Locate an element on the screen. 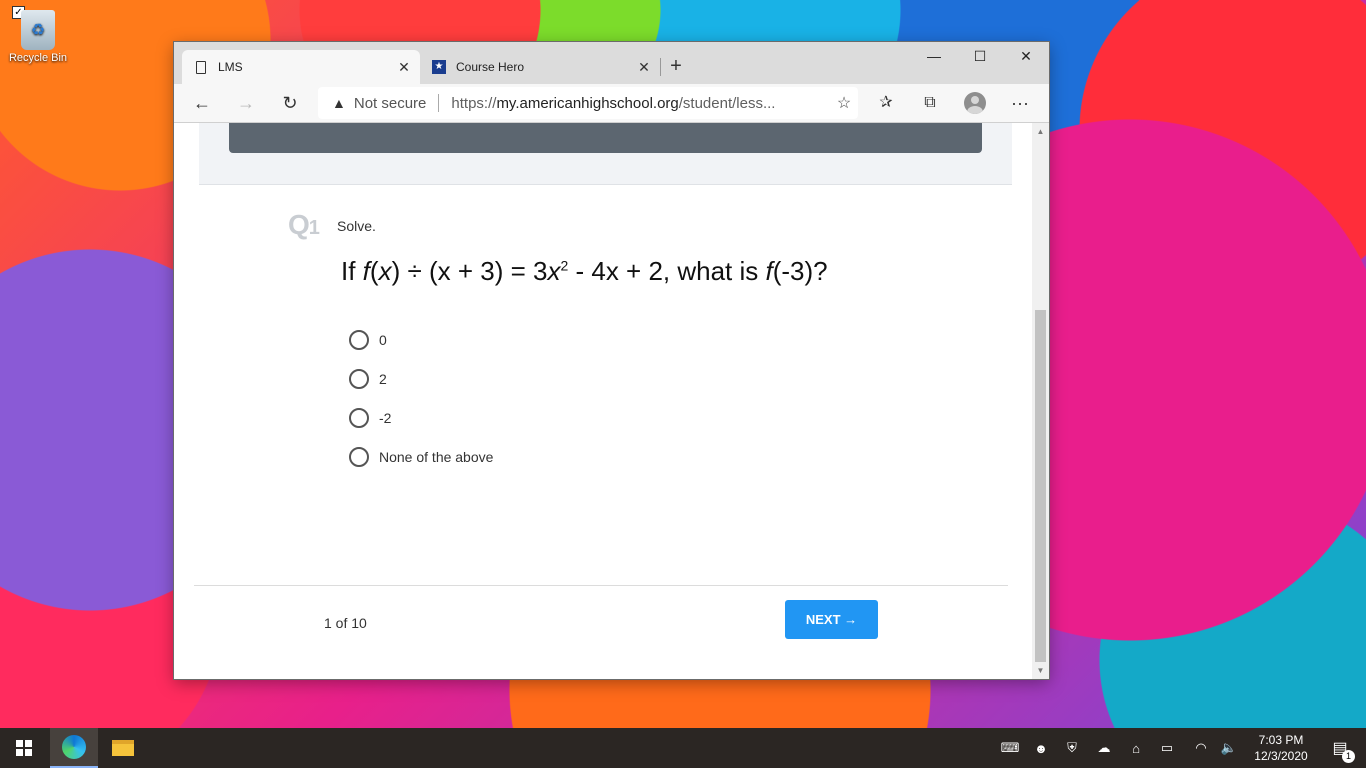 This screenshot has width=1366, height=768. start-button is located at coordinates (24, 748).